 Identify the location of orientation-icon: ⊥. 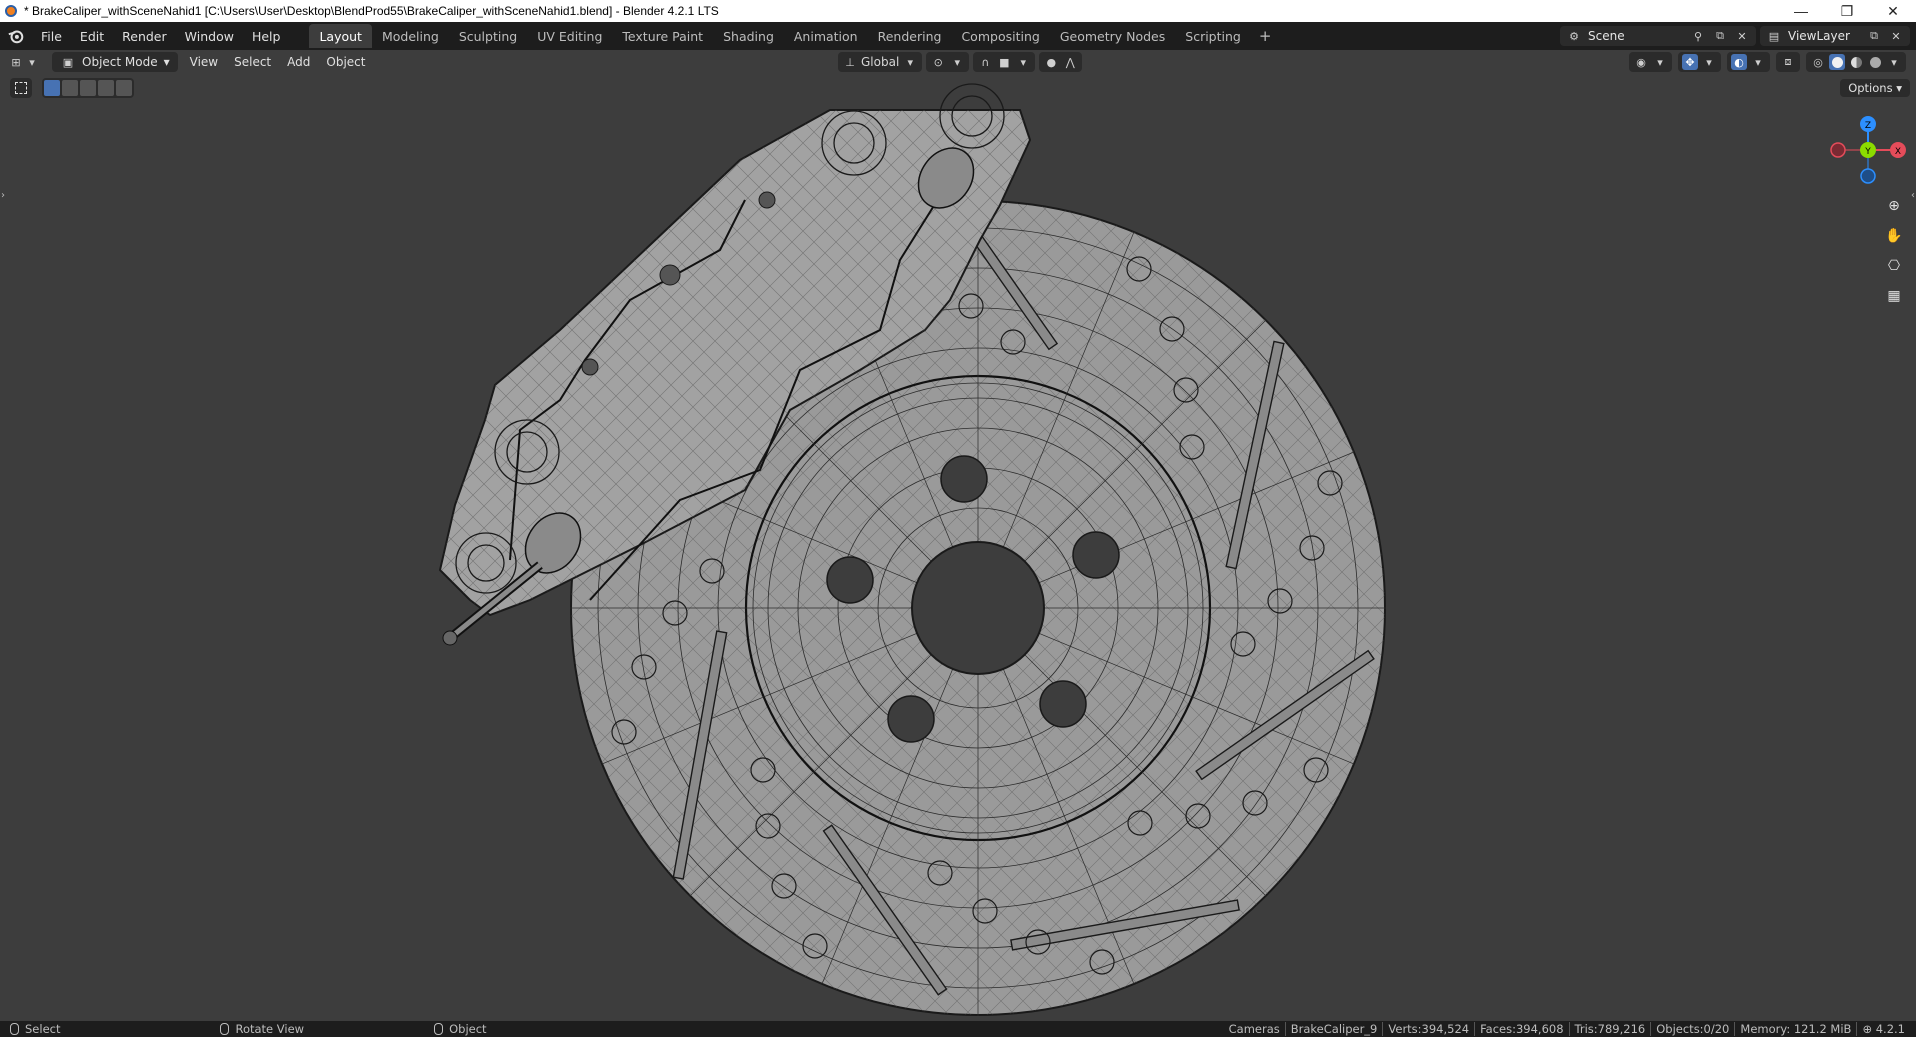
(850, 62).